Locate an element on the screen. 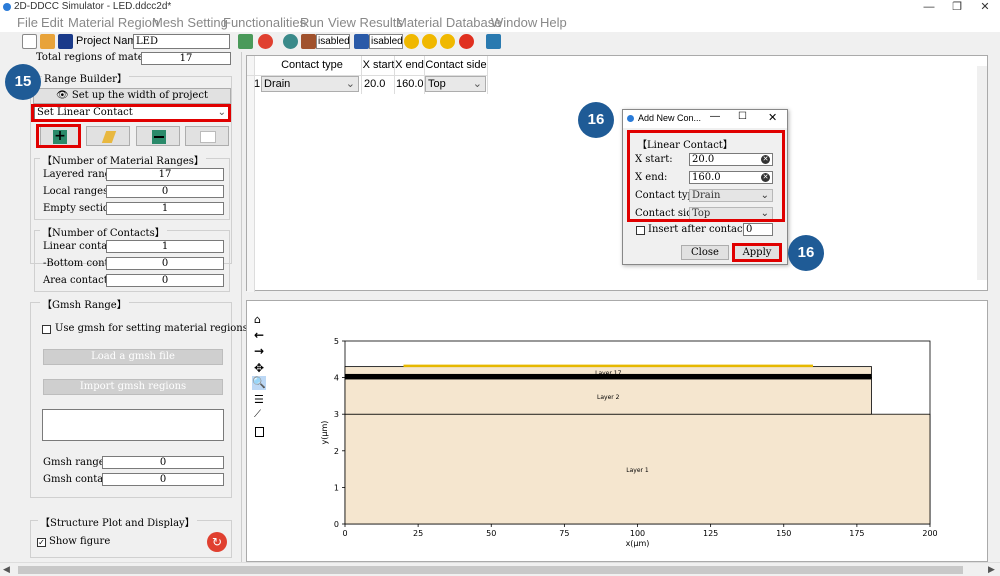 This screenshot has width=1000, height=576. menu-edit: Edit is located at coordinates (52, 22).